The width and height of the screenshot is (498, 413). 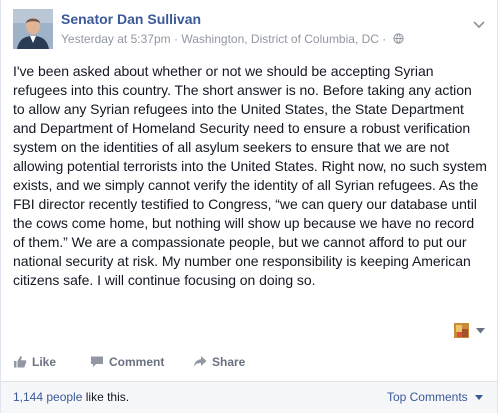 What do you see at coordinates (229, 362) in the screenshot?
I see `share-label: Share` at bounding box center [229, 362].